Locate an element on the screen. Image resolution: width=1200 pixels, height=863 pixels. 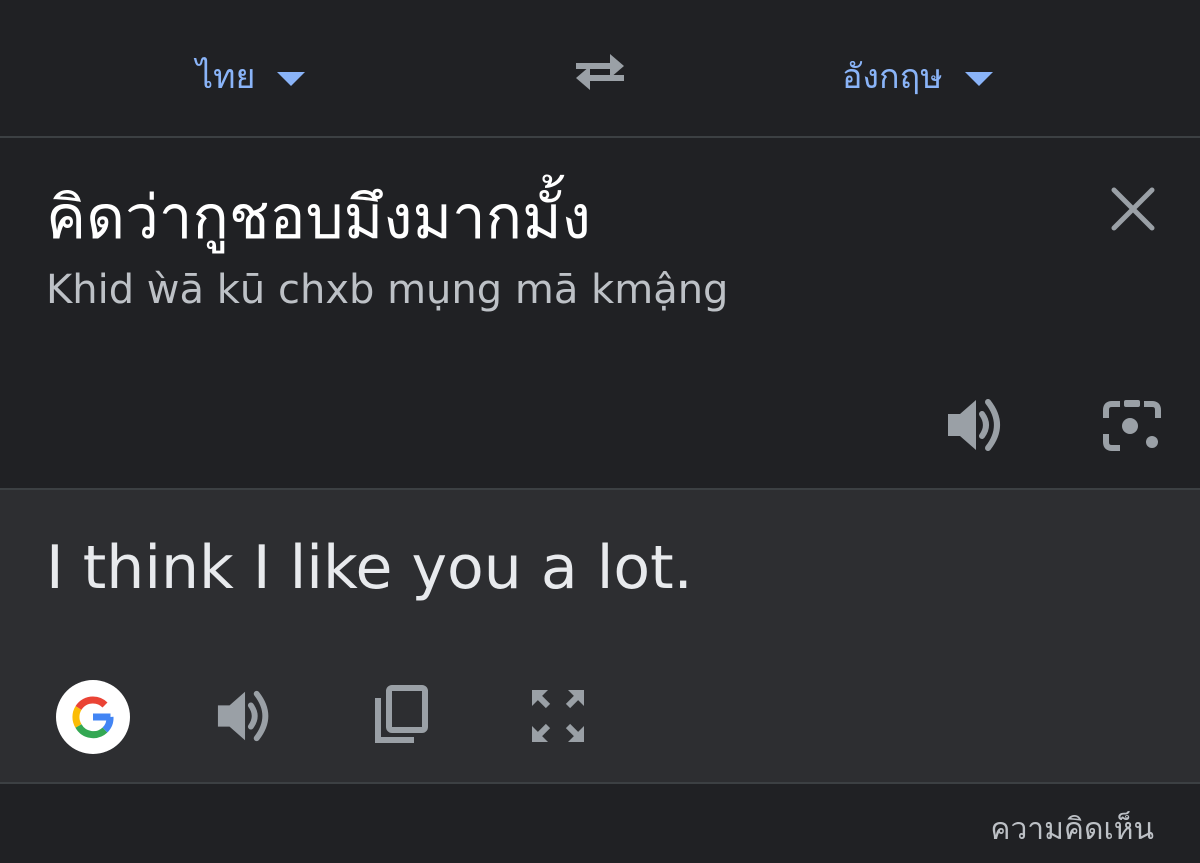
target-language-button: อังกฤษ is located at coordinates (917, 76).